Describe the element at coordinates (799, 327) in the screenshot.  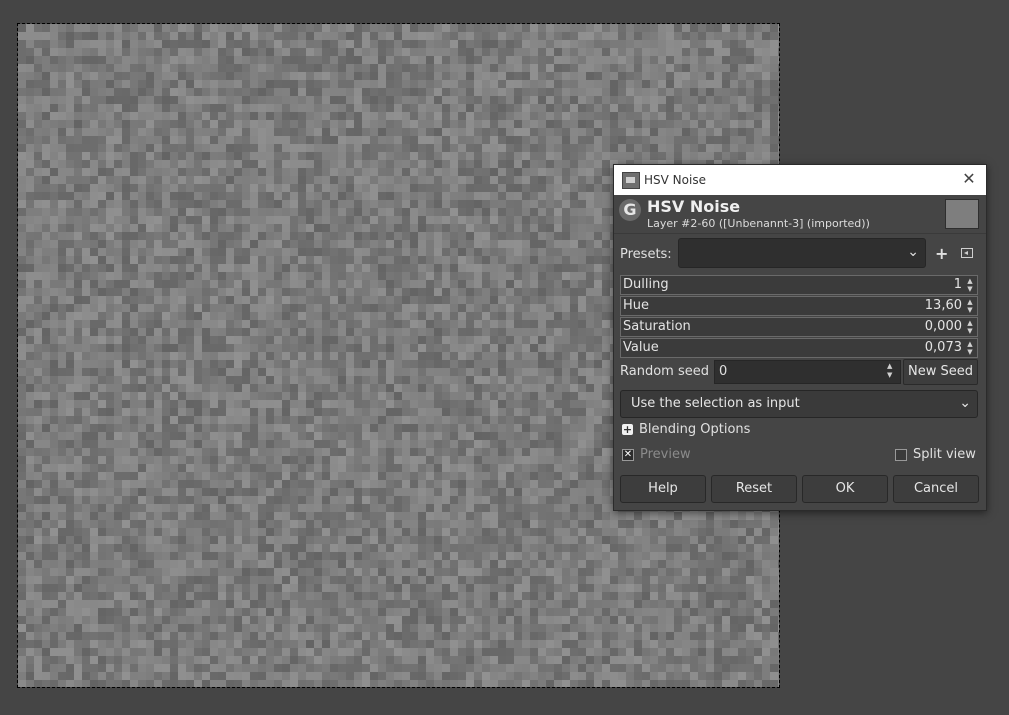
I see `saturation-spinscale: Saturation 0,000 ▲ ▼` at that location.